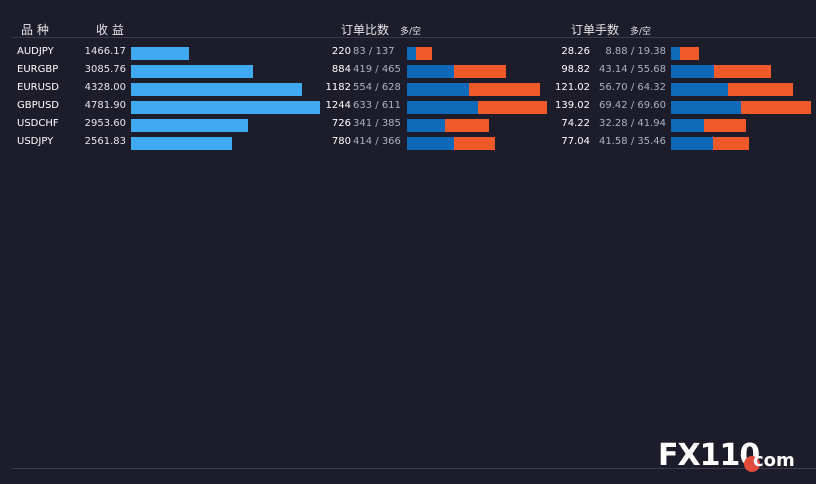 The height and width of the screenshot is (484, 816). I want to click on header-divider, so click(414, 37).